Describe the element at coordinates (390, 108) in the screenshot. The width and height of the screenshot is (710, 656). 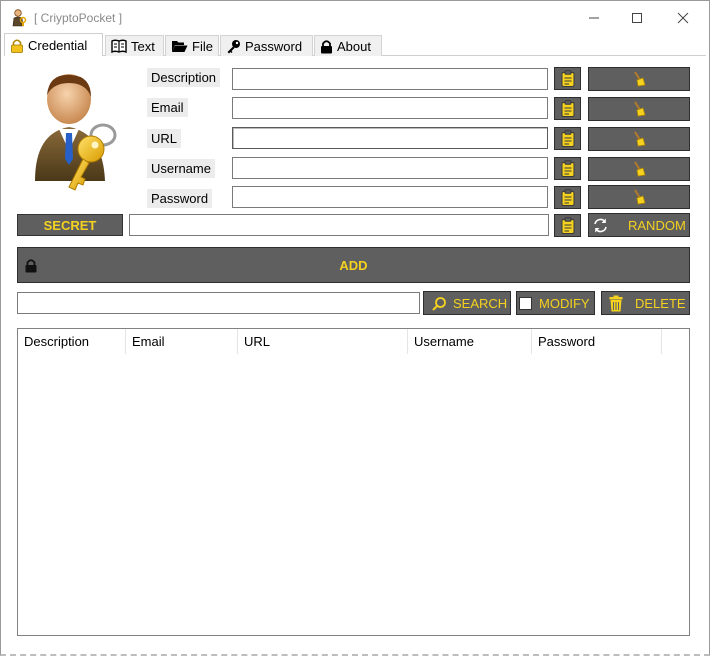
I see `email-input` at that location.